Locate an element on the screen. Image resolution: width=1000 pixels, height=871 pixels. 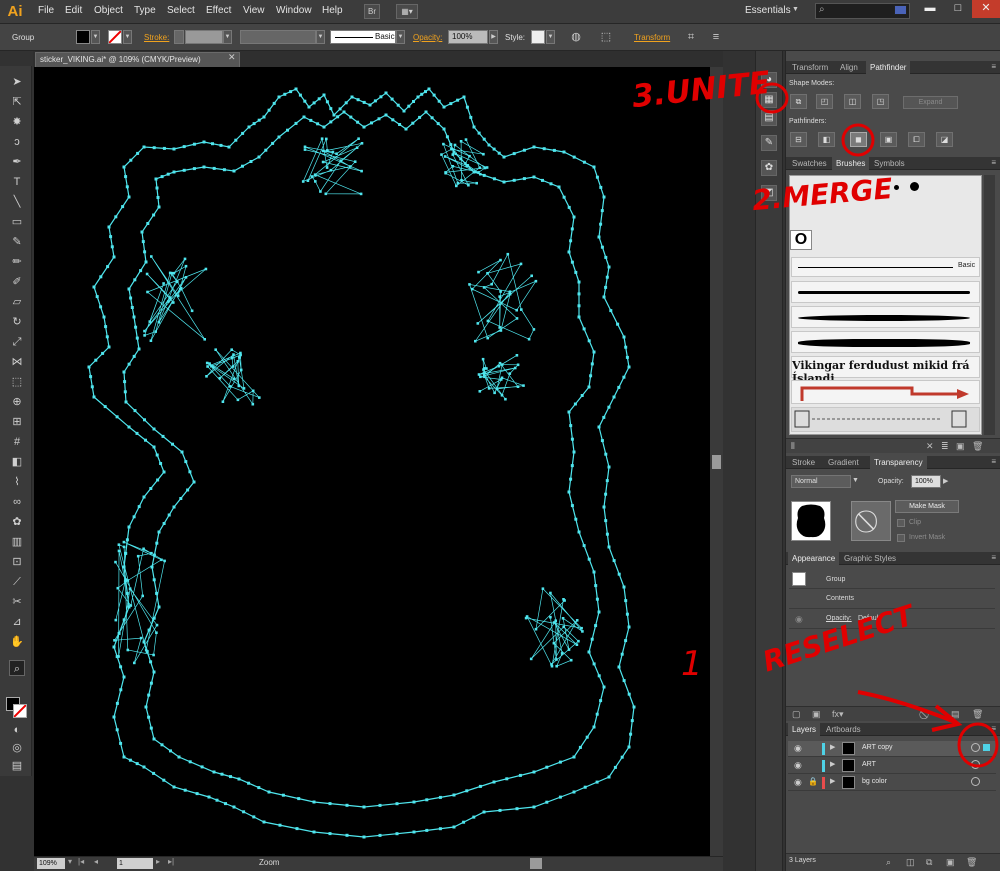
merge-circle-mark is located at coordinates (858, 140).